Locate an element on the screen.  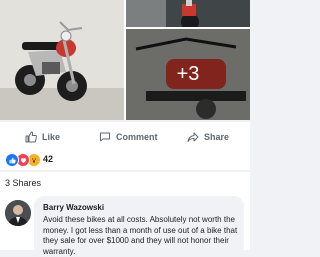
comment-label: Comment is located at coordinates (137, 137).